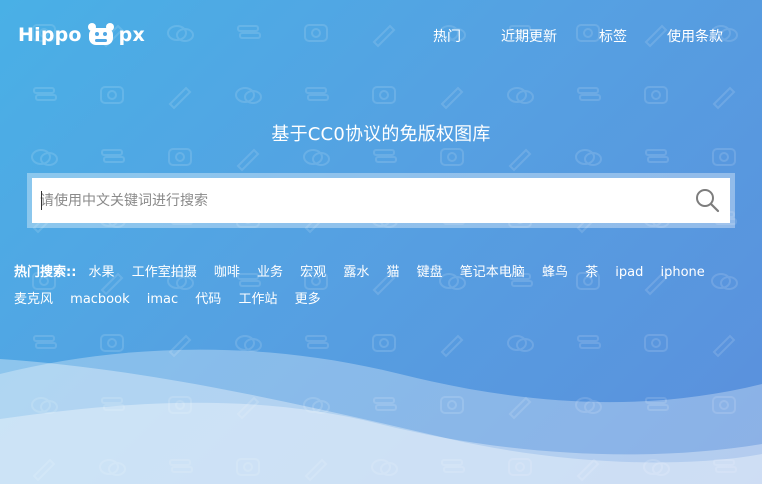 The image size is (762, 484). I want to click on search-box, so click(381, 200).